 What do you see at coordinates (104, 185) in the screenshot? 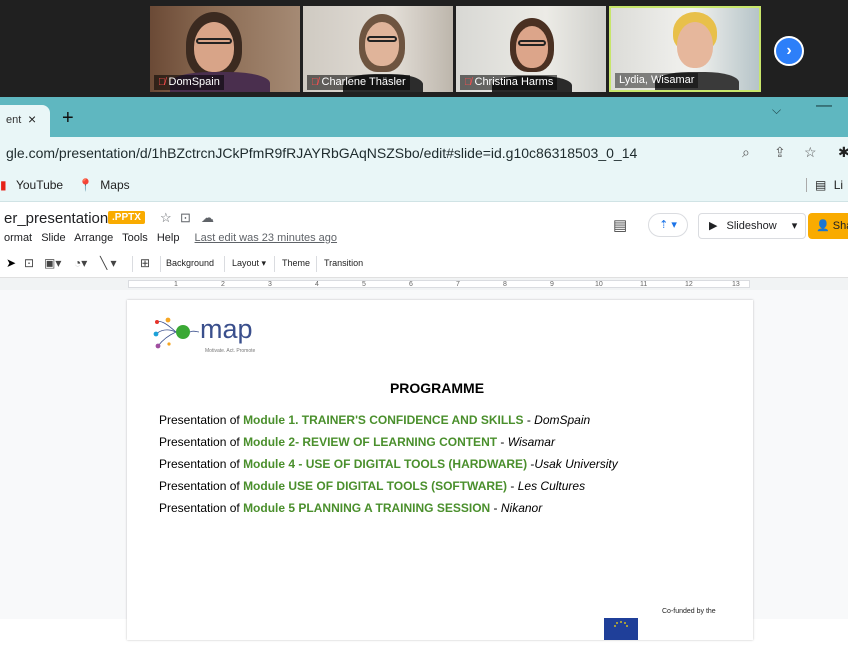
I see `bookmark-maps: 📍 Maps` at bounding box center [104, 185].